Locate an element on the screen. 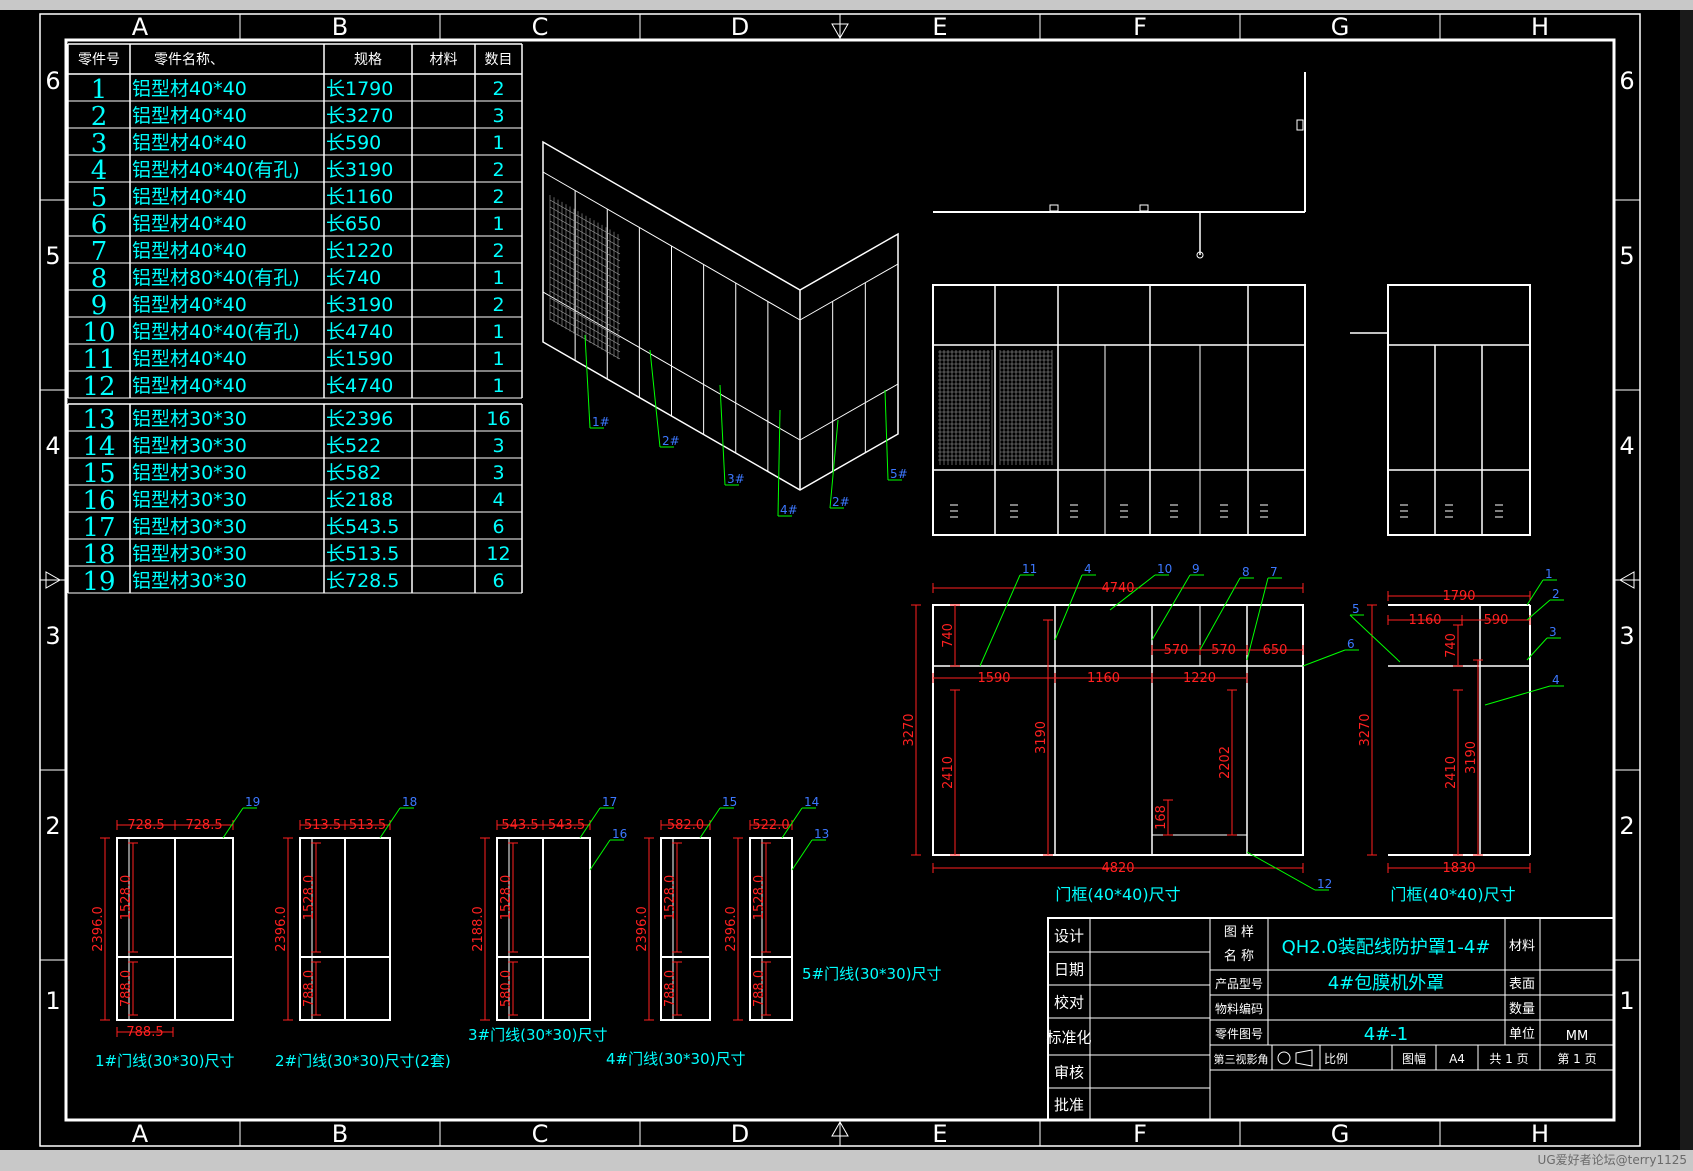  title-left-label: 标准化 is located at coordinates (1068, 1038).